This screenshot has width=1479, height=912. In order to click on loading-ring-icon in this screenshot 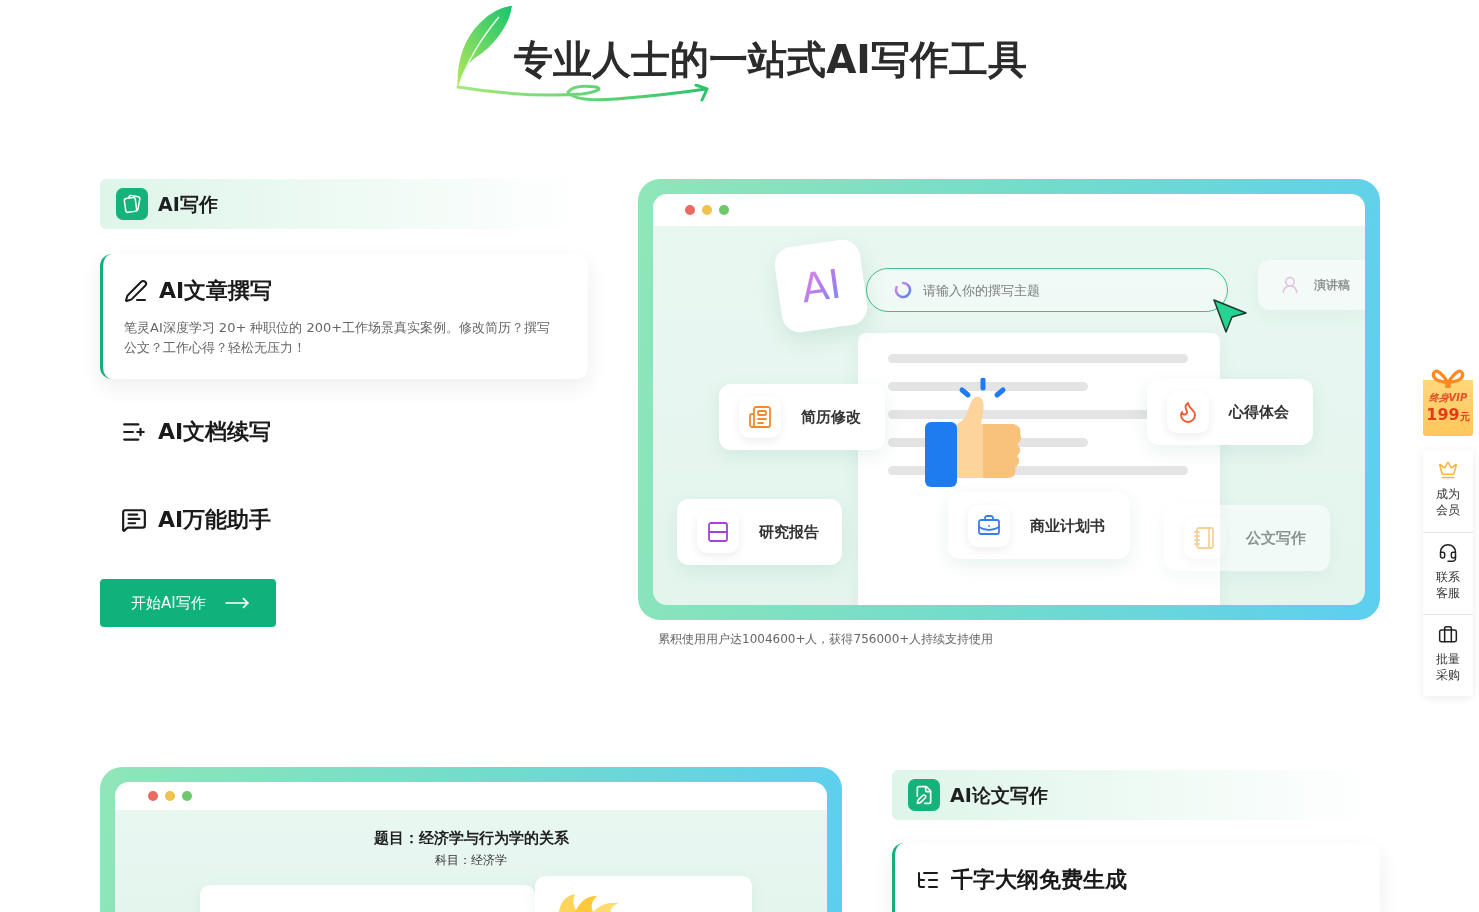, I will do `click(903, 290)`.